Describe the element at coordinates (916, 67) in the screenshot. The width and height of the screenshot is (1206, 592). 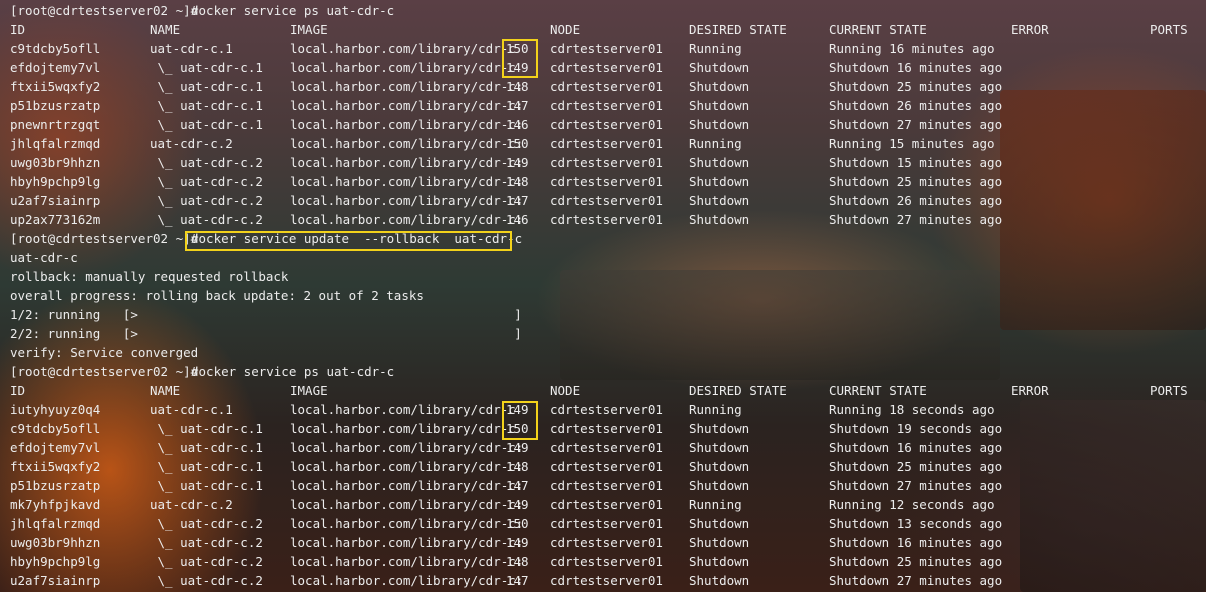
I see `current-state: Shutdown 16 minutes ago` at that location.